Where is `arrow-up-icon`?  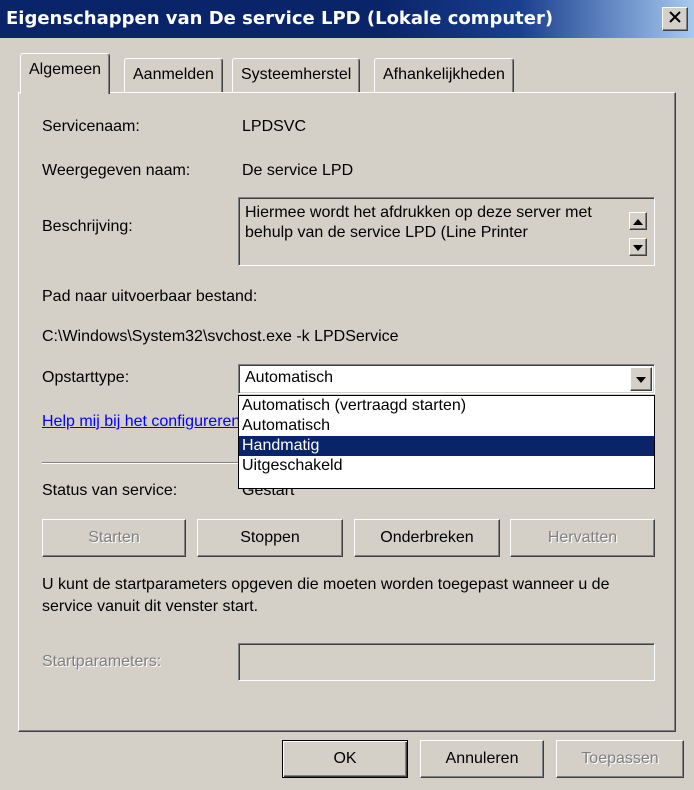 arrow-up-icon is located at coordinates (638, 221).